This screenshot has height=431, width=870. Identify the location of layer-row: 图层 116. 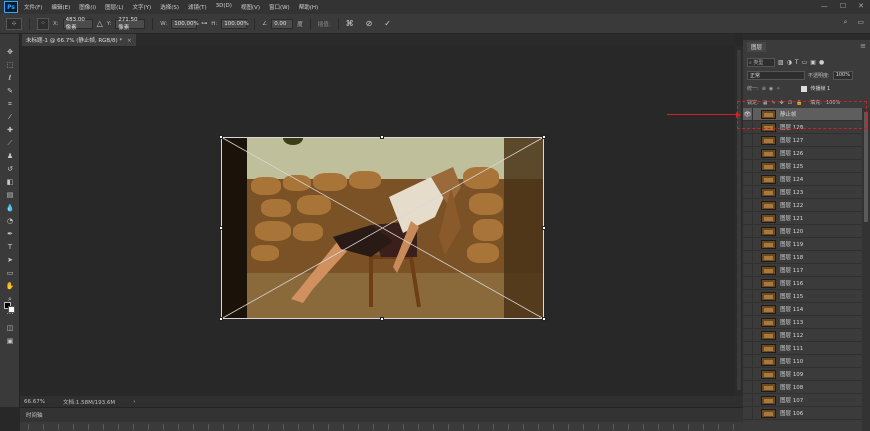
(802, 283).